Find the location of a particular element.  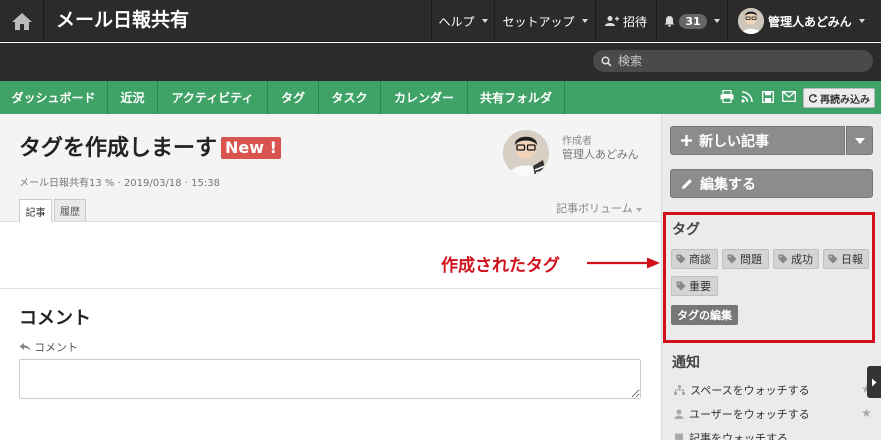

comment-label-text: コメント is located at coordinates (56, 347).